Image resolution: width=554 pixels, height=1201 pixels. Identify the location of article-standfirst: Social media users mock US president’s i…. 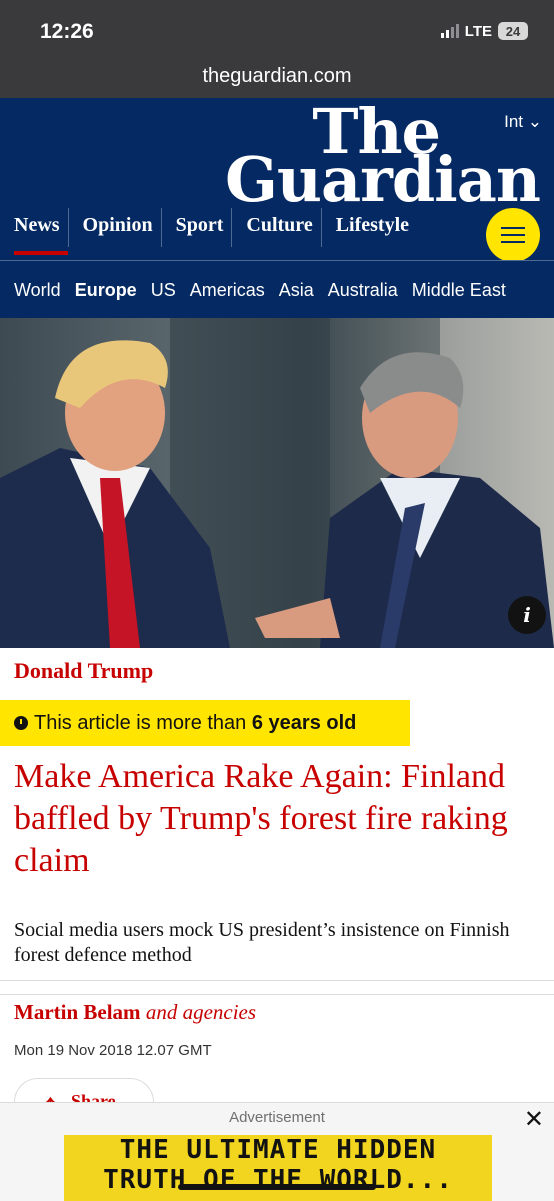
(262, 942).